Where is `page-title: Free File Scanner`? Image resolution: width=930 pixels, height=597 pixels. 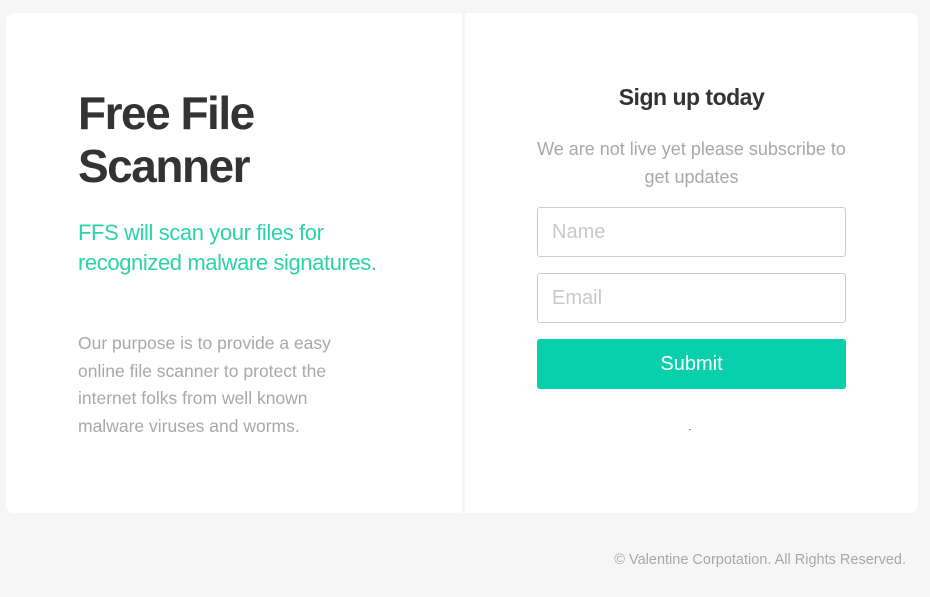
page-title: Free File Scanner is located at coordinates (166, 139).